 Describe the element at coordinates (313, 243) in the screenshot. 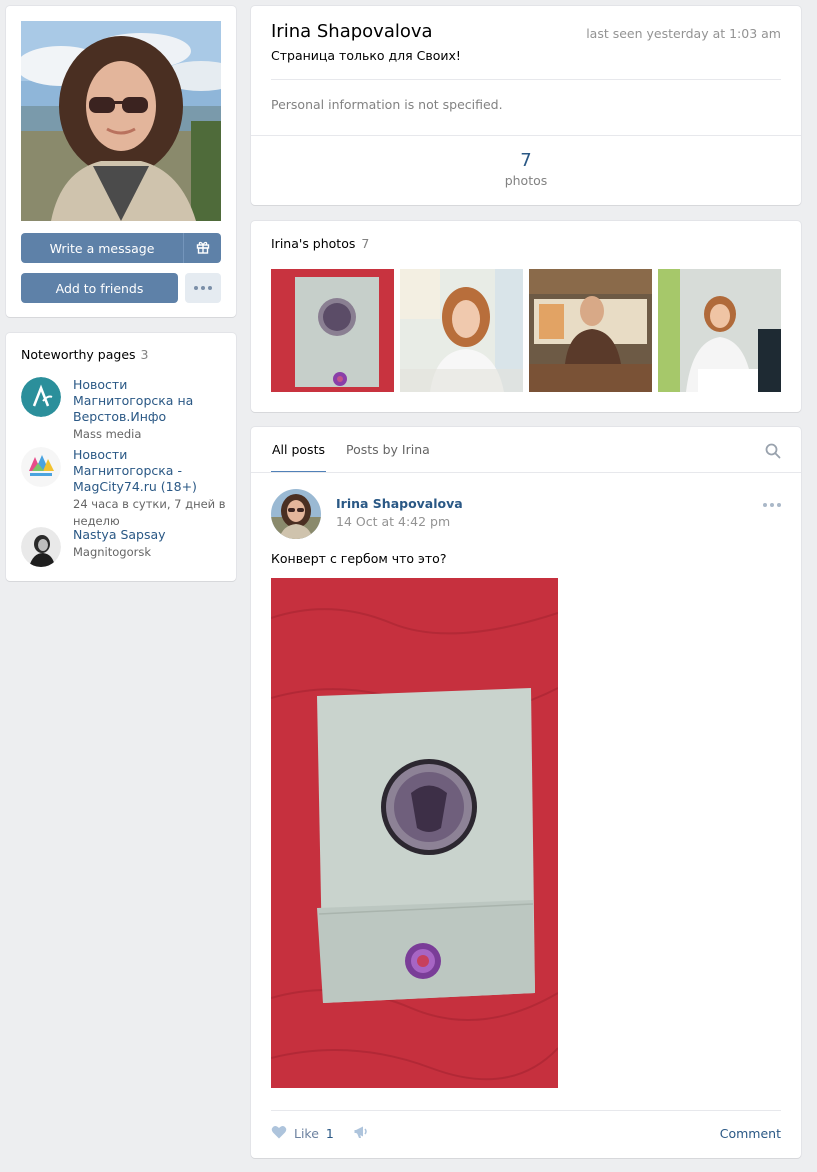

I see `photos-title: Irina's photos` at that location.